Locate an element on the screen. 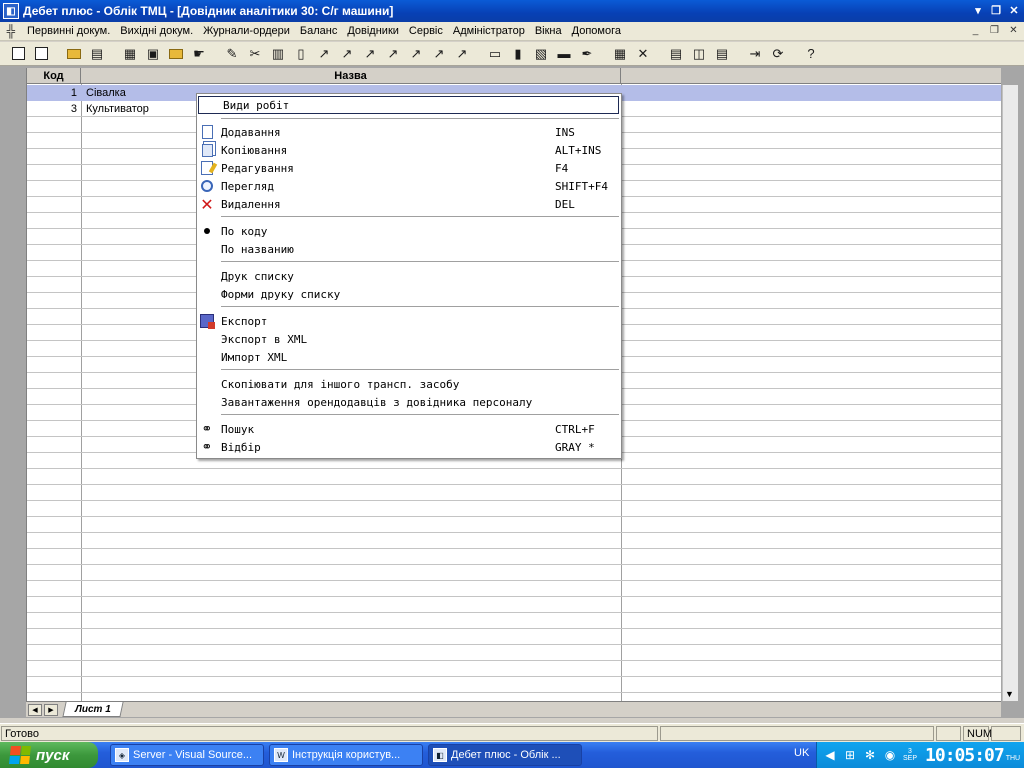  menu-dopomoga: Допомога is located at coordinates (596, 31).